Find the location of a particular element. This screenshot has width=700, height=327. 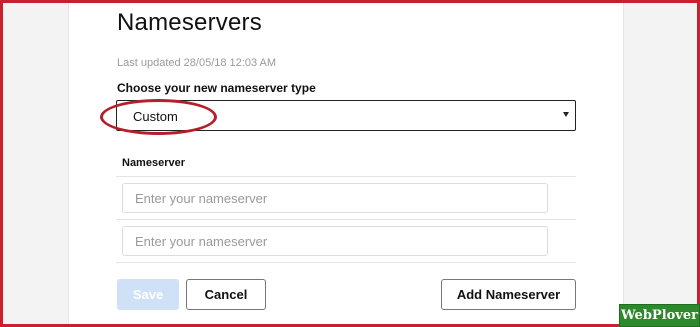

nameserver-type-select: Custom is located at coordinates (346, 115).